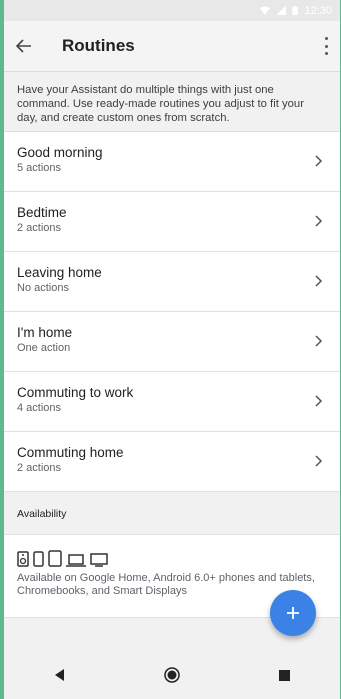 Image resolution: width=341 pixels, height=699 pixels. Describe the element at coordinates (98, 45) in the screenshot. I see `page-title: Routines` at that location.